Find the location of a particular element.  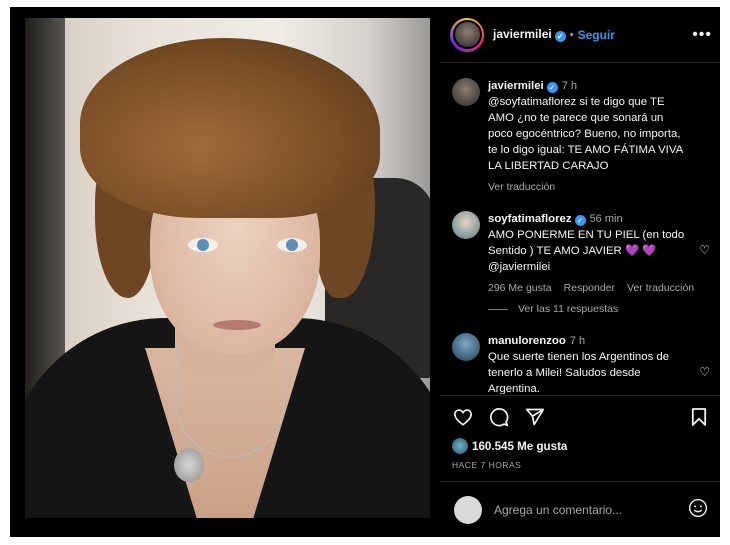

likes-text: 160.545 Me gusta is located at coordinates (520, 446).